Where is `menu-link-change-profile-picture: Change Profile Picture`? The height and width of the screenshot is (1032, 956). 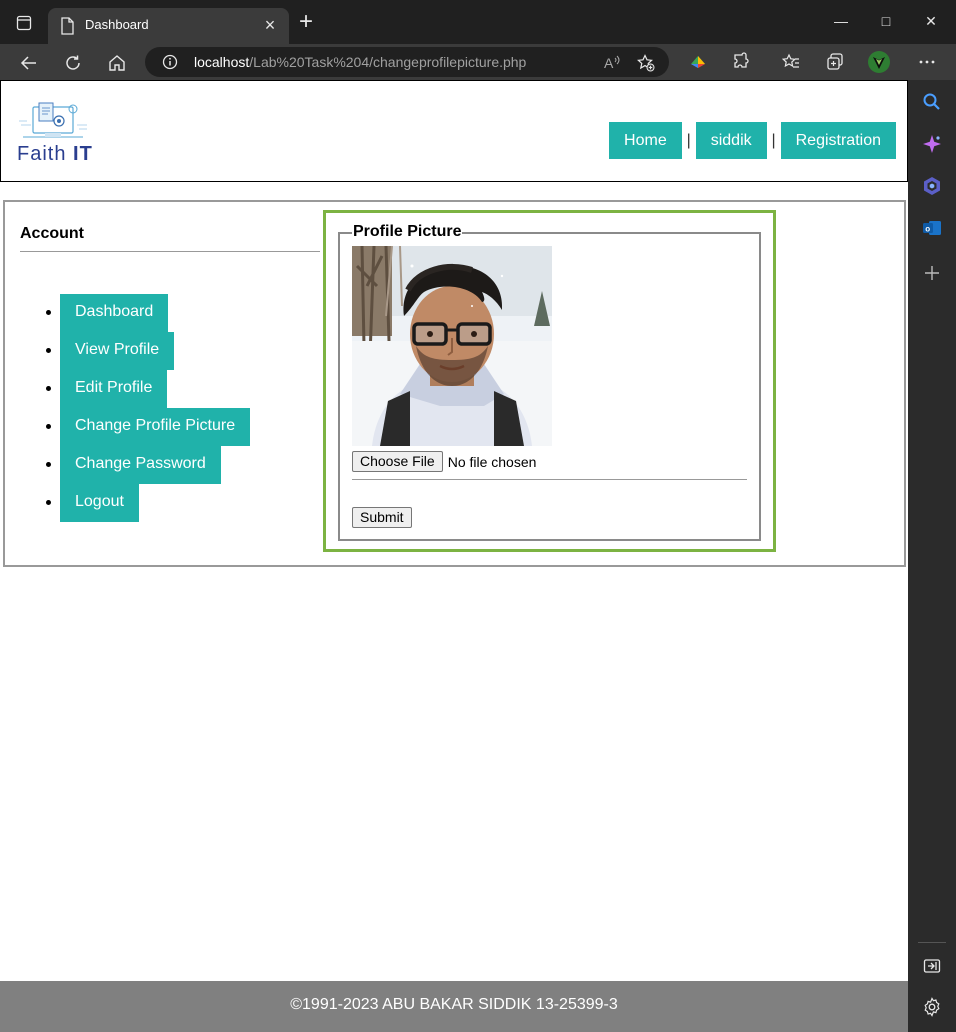 menu-link-change-profile-picture: Change Profile Picture is located at coordinates (155, 427).